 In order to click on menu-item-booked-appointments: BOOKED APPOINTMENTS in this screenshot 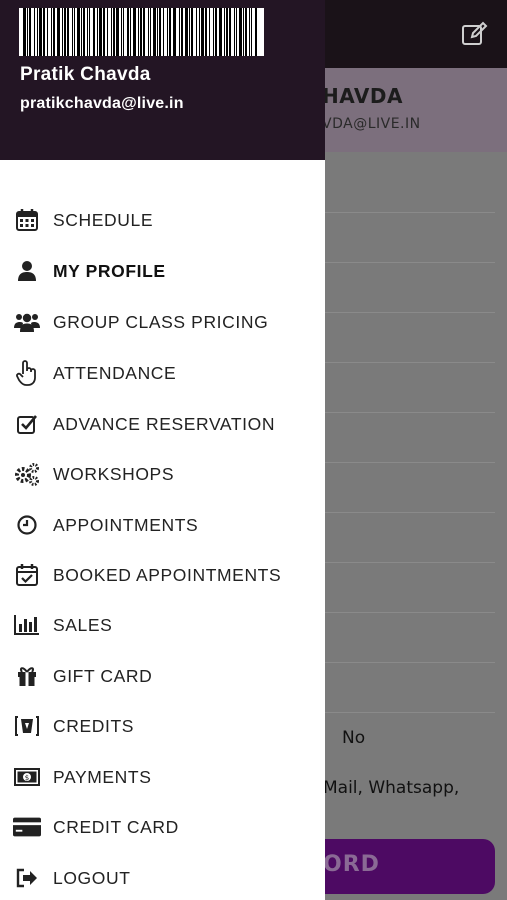, I will do `click(162, 575)`.